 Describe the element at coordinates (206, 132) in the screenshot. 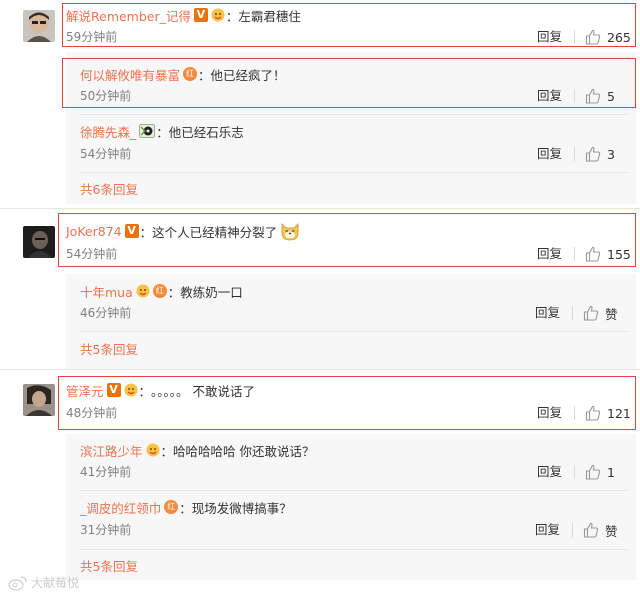

I see `reply-text: 他已经石乐志` at that location.